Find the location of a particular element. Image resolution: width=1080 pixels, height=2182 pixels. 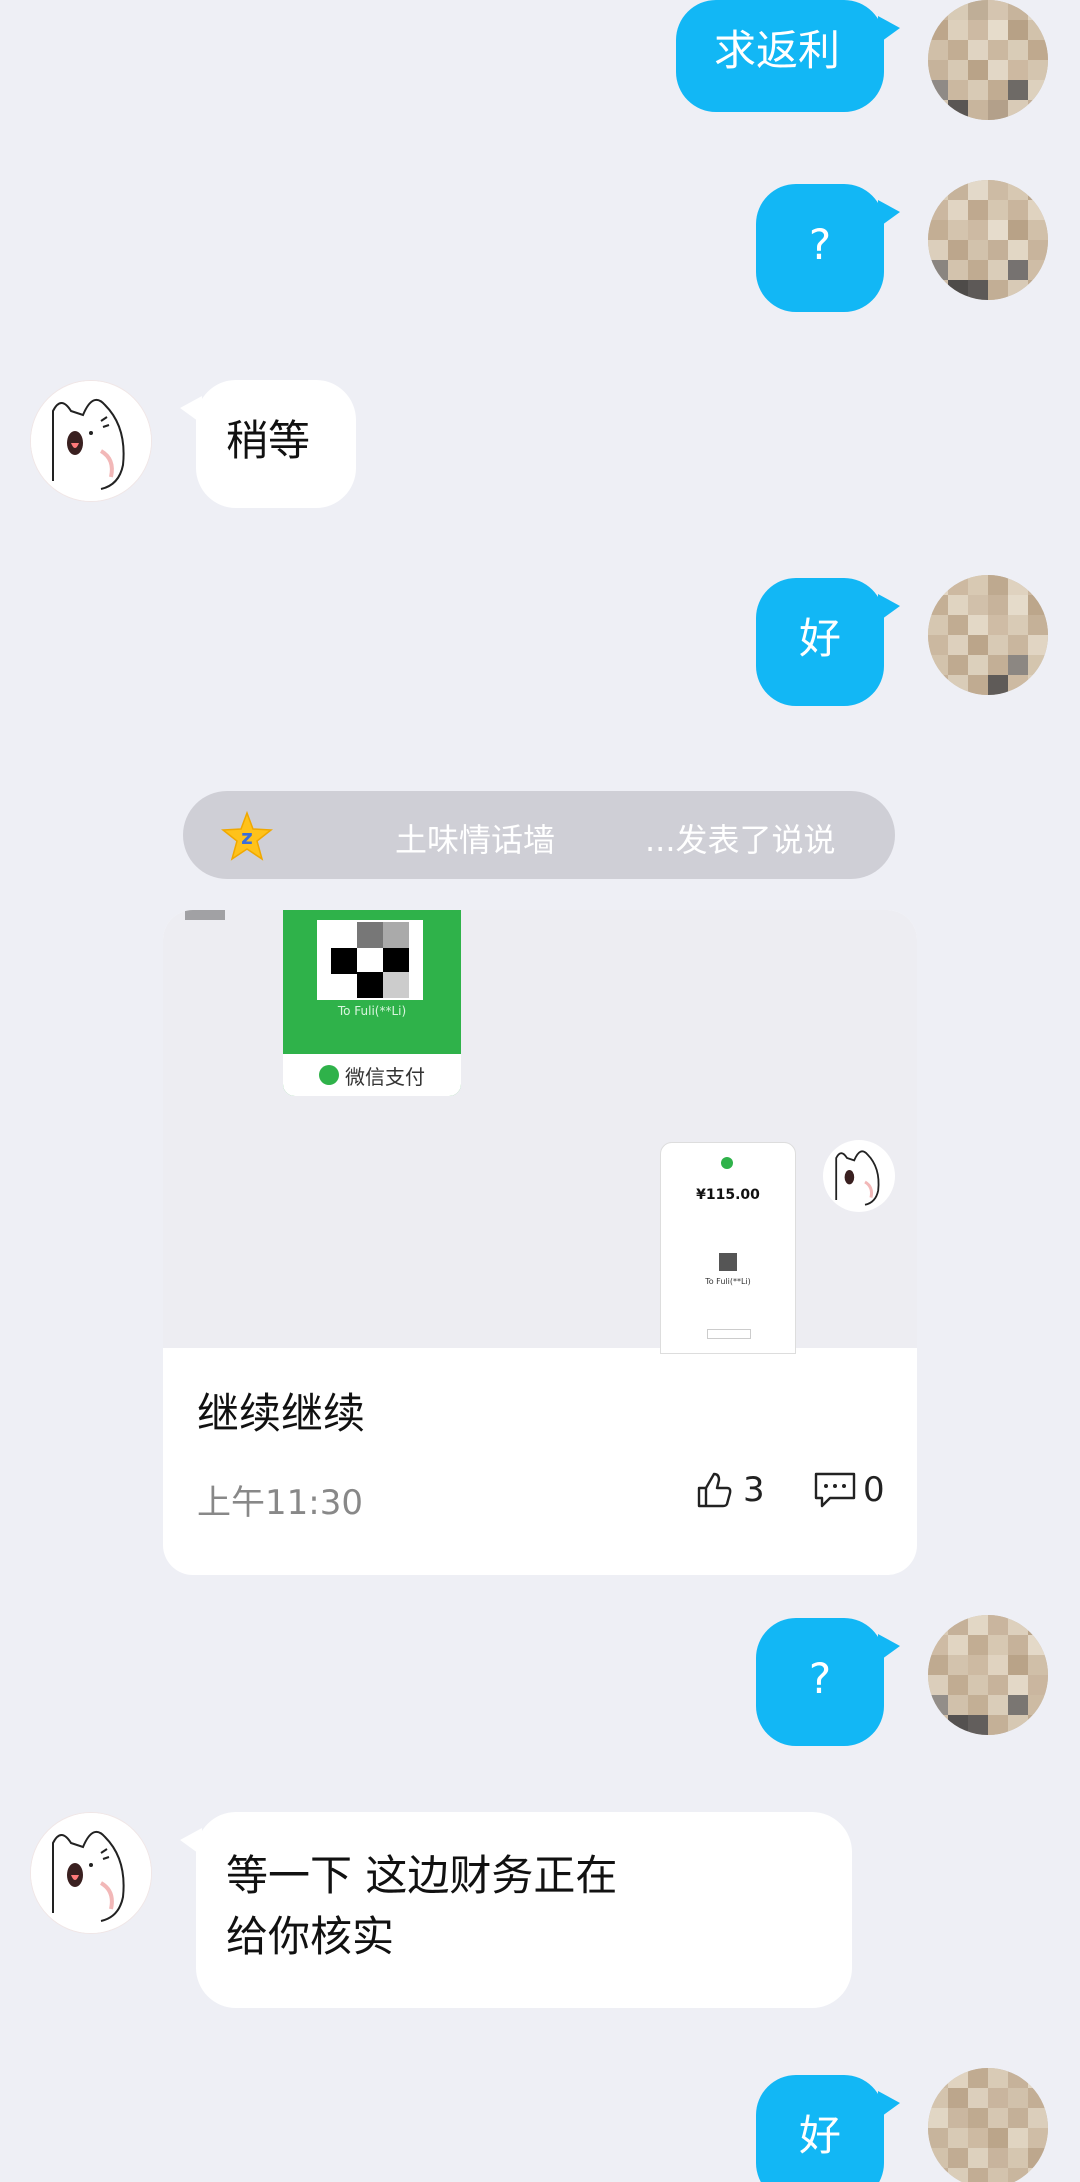

post-text: 继续继续 is located at coordinates (281, 1413).